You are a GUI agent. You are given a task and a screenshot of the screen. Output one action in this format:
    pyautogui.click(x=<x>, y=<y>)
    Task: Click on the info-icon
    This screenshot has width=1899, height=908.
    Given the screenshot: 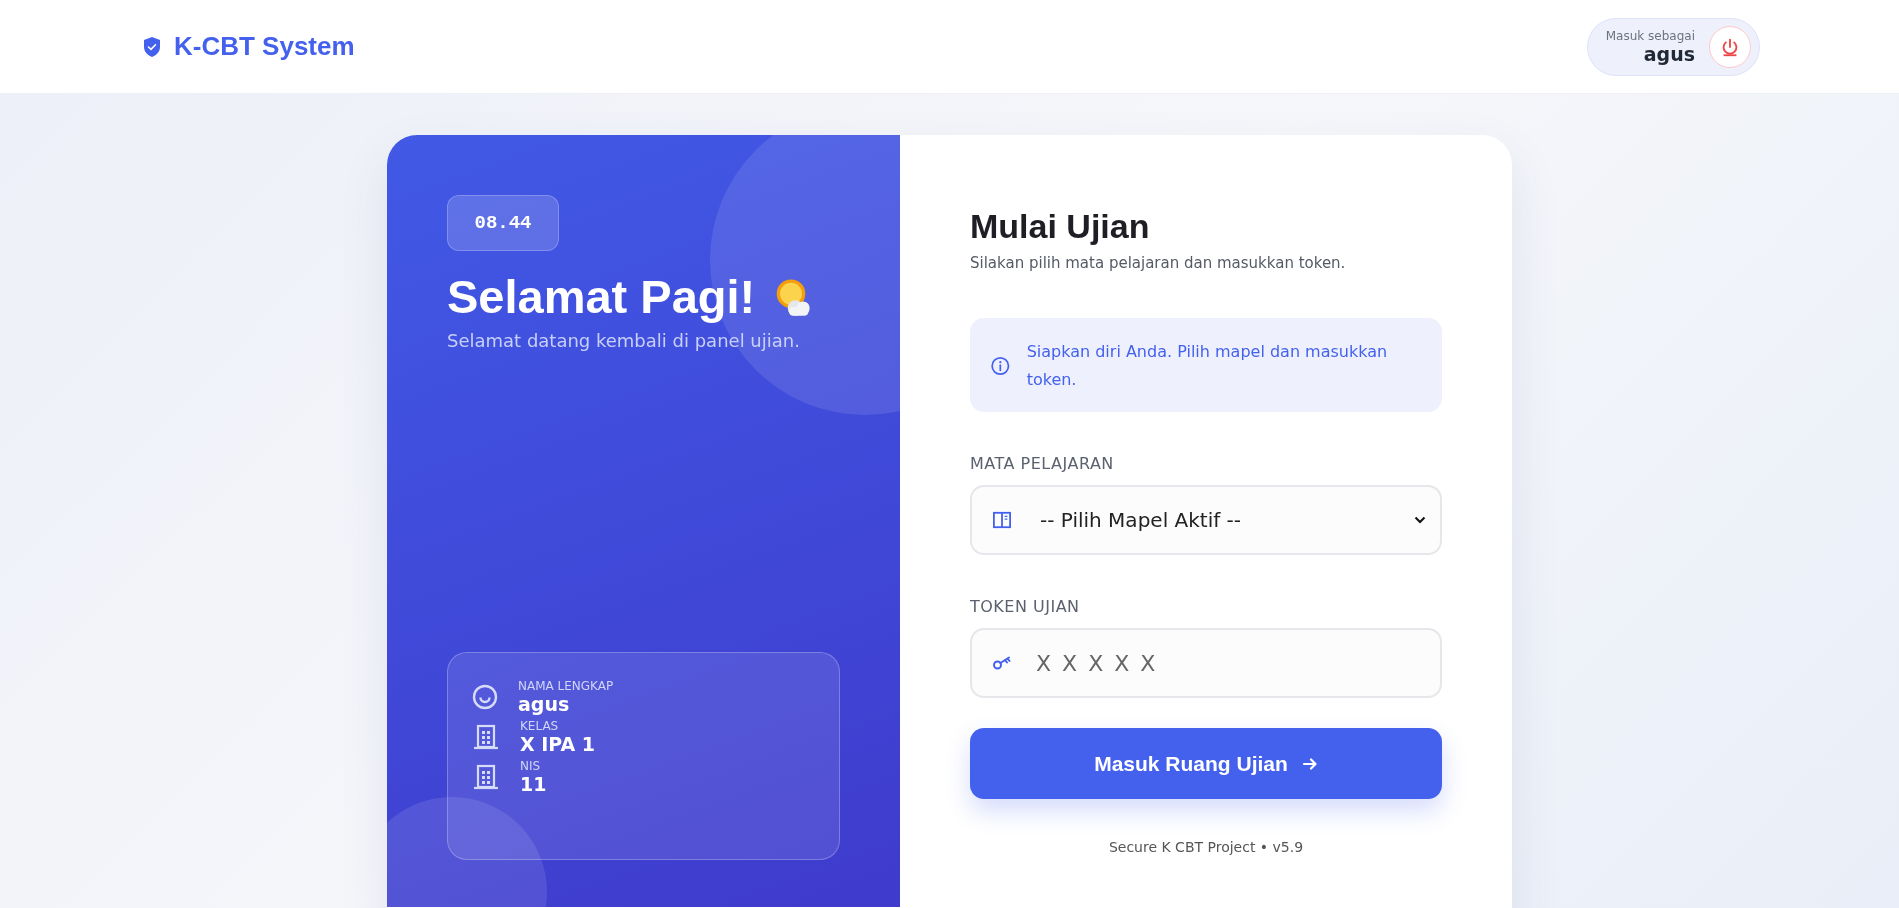 What is the action you would take?
    pyautogui.click(x=1000, y=366)
    